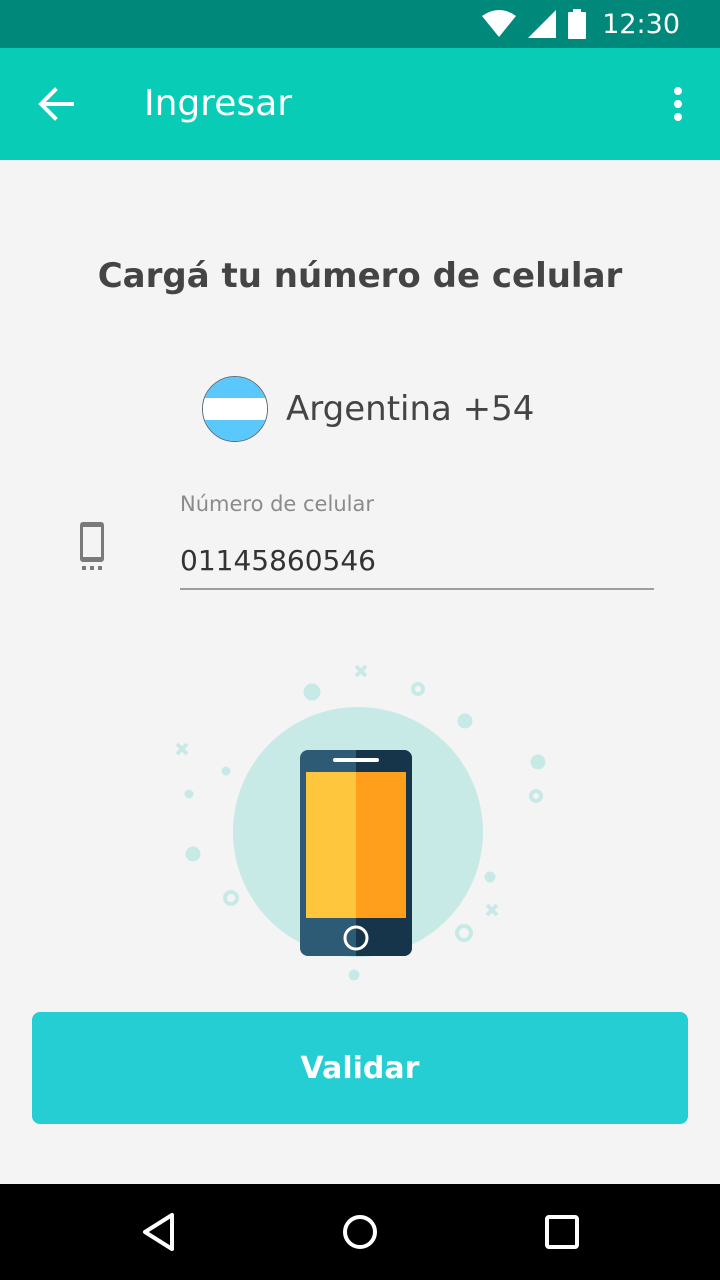  Describe the element at coordinates (235, 409) in the screenshot. I see `argentina-flag-icon` at that location.